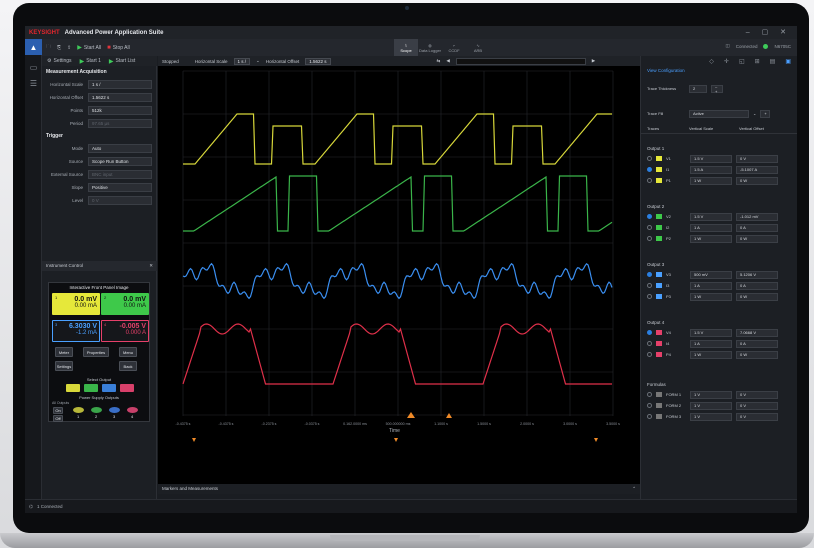  What do you see at coordinates (91, 388) in the screenshot?
I see `select-output-2-button` at bounding box center [91, 388].